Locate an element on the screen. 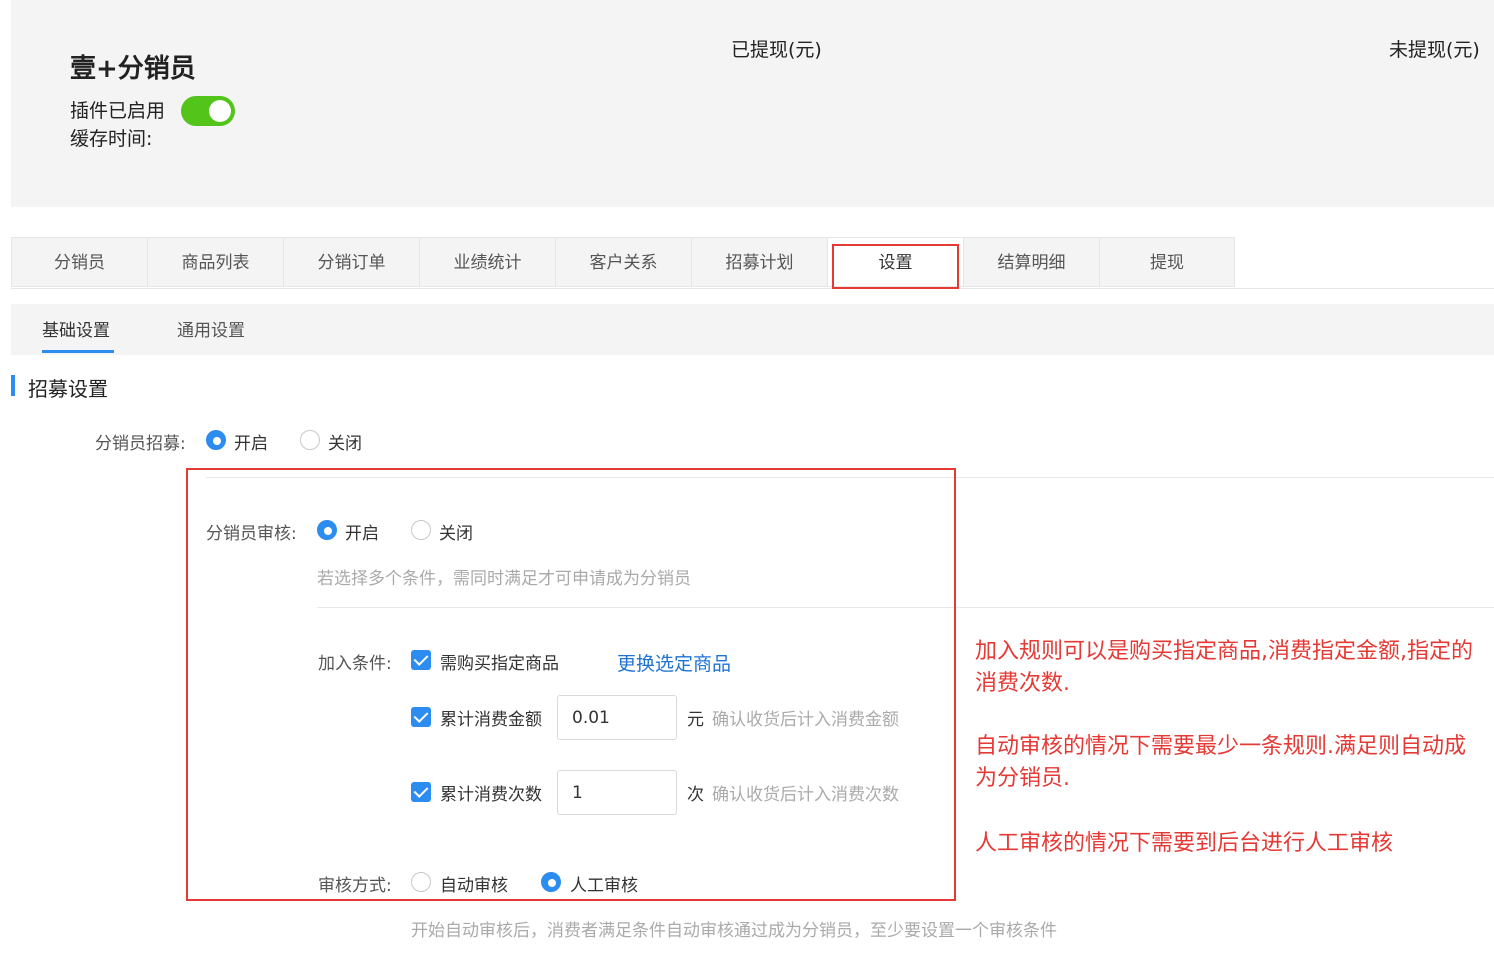  join-condition-label: 加入条件: is located at coordinates (355, 664).